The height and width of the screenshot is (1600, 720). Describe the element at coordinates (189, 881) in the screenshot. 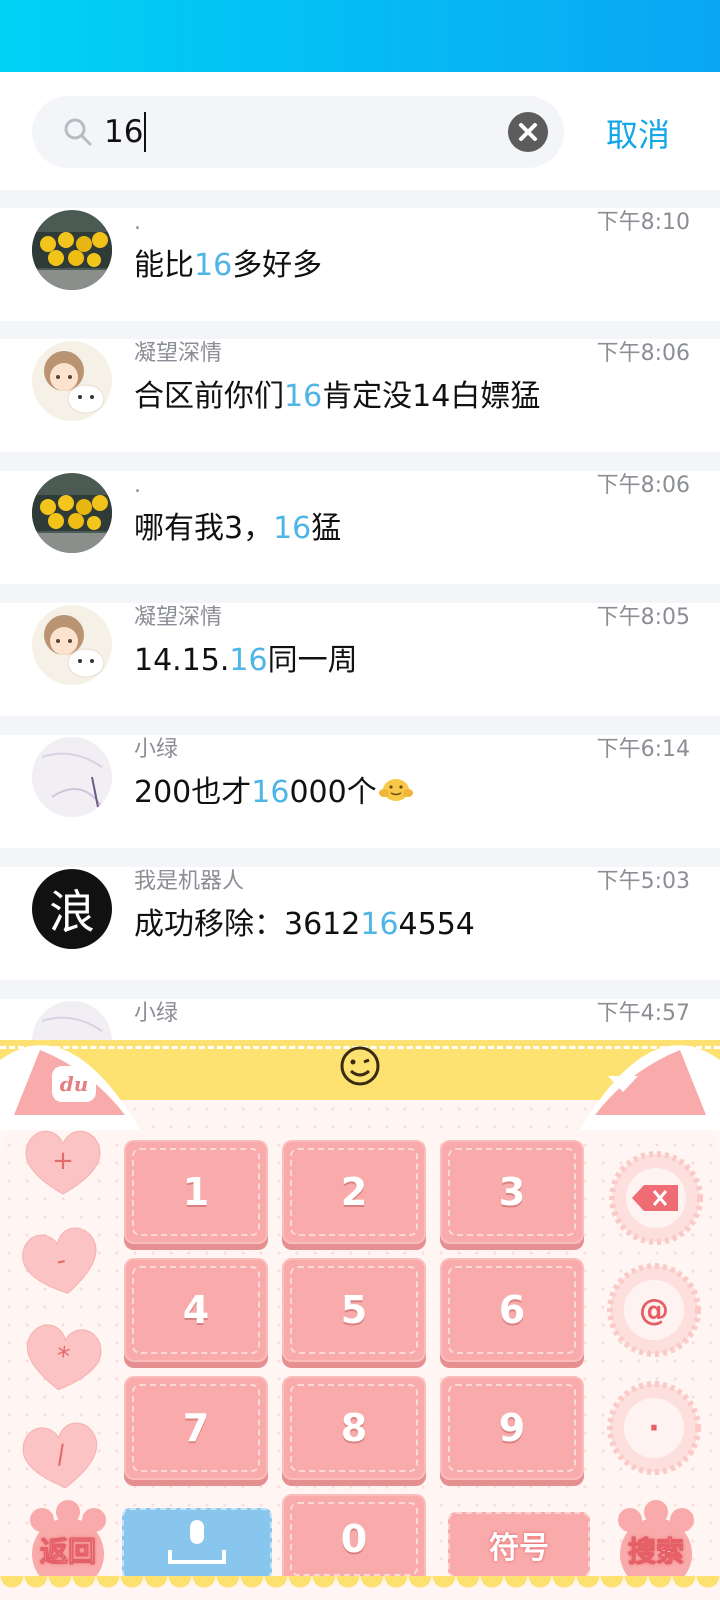

I see `sender-name: 我是机器人` at that location.